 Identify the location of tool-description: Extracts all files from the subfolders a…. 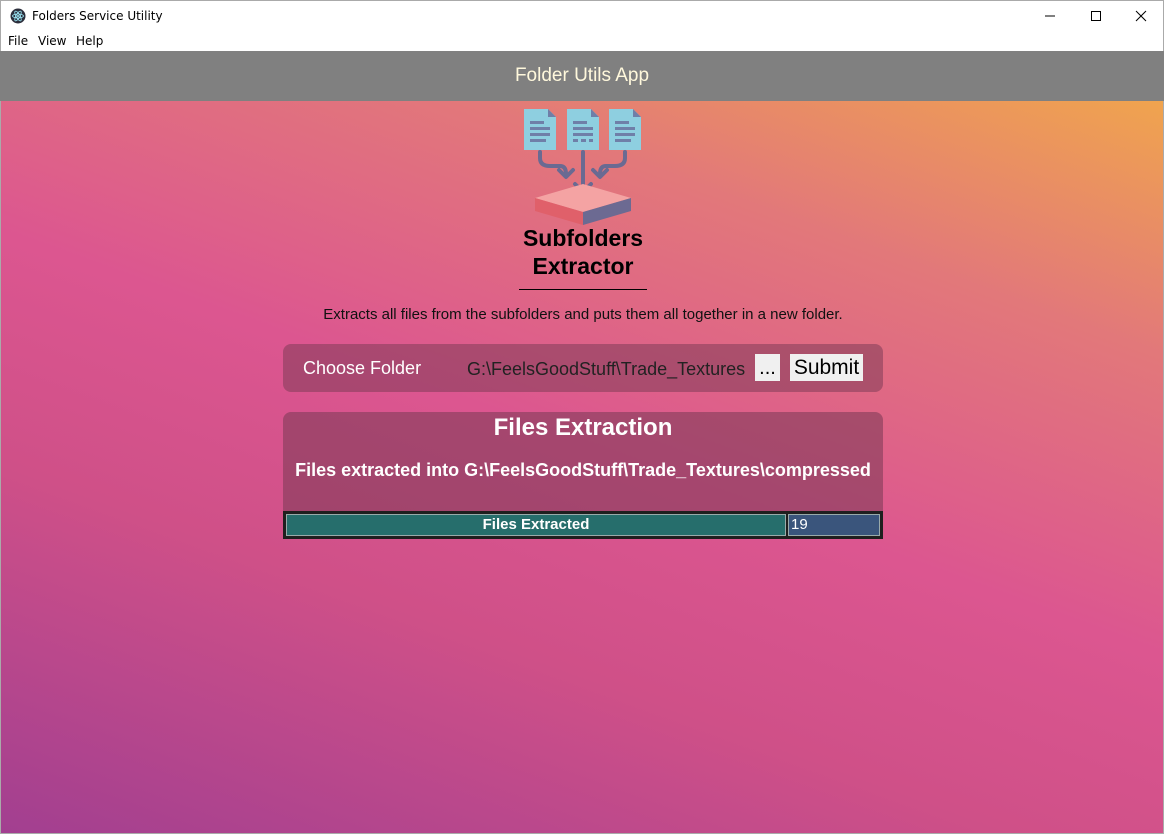
(583, 314).